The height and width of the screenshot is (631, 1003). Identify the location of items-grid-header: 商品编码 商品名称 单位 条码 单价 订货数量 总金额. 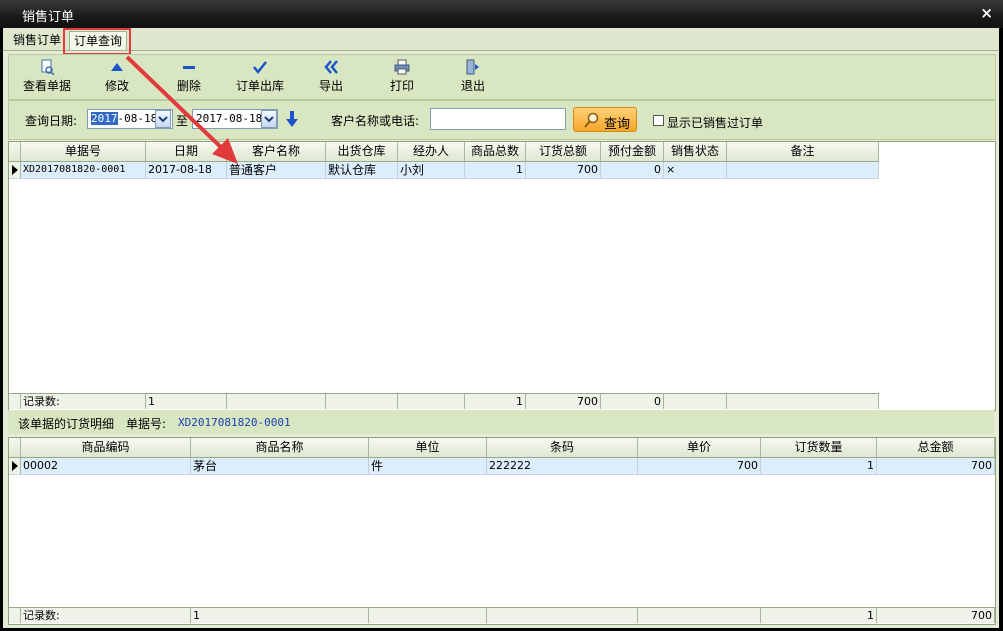
(502, 448).